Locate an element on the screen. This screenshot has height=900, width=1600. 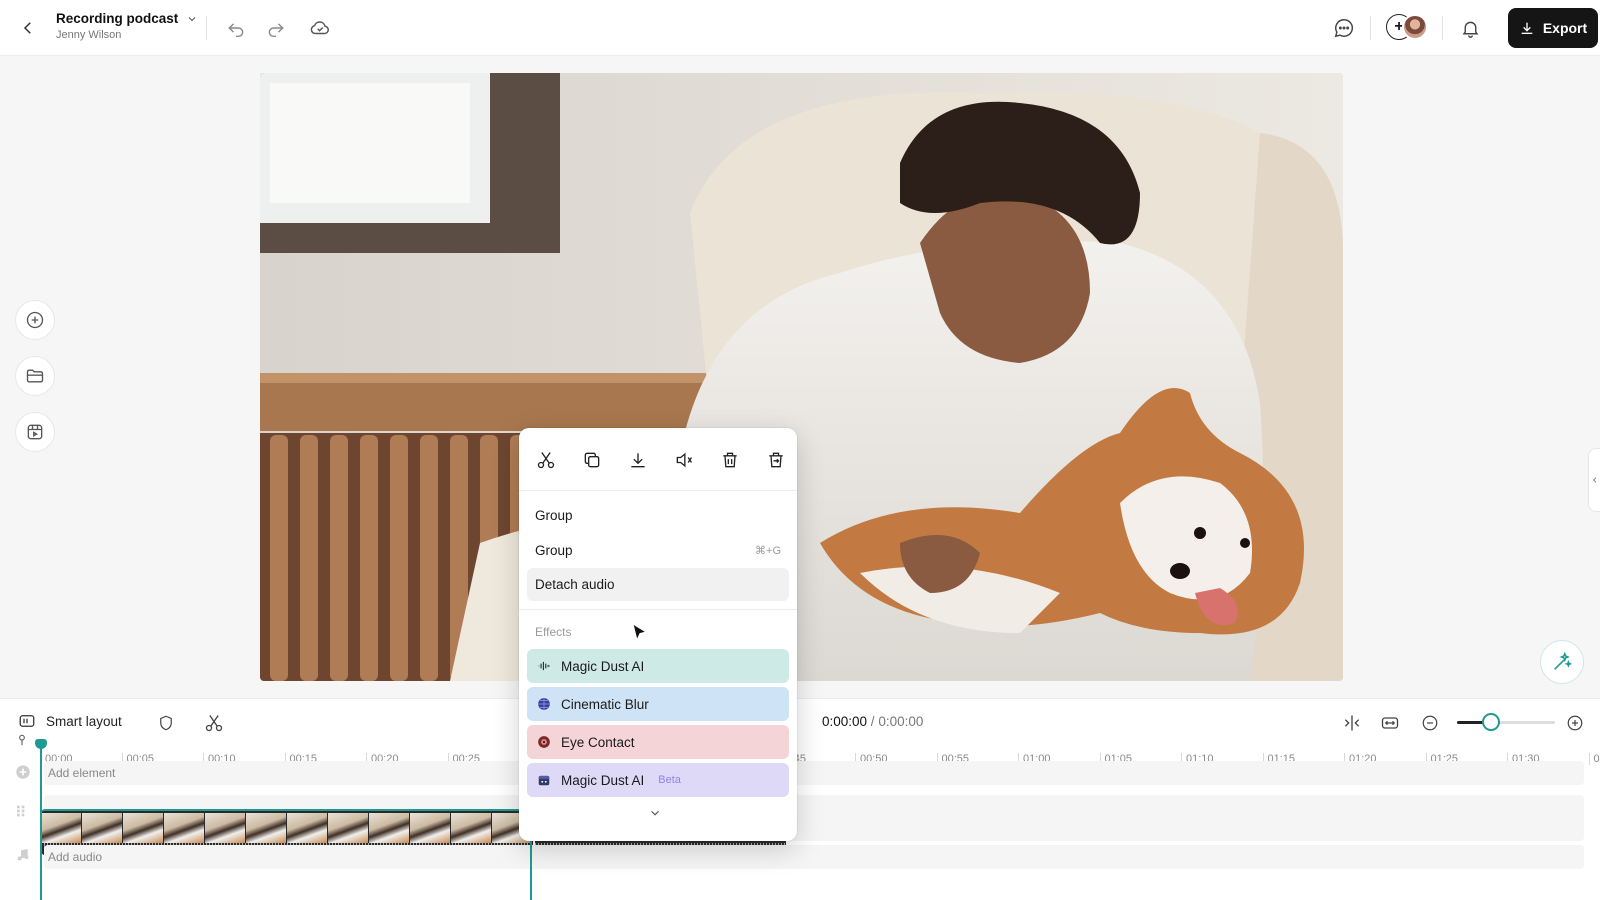
time-current: 0:00:00 is located at coordinates (845, 721).